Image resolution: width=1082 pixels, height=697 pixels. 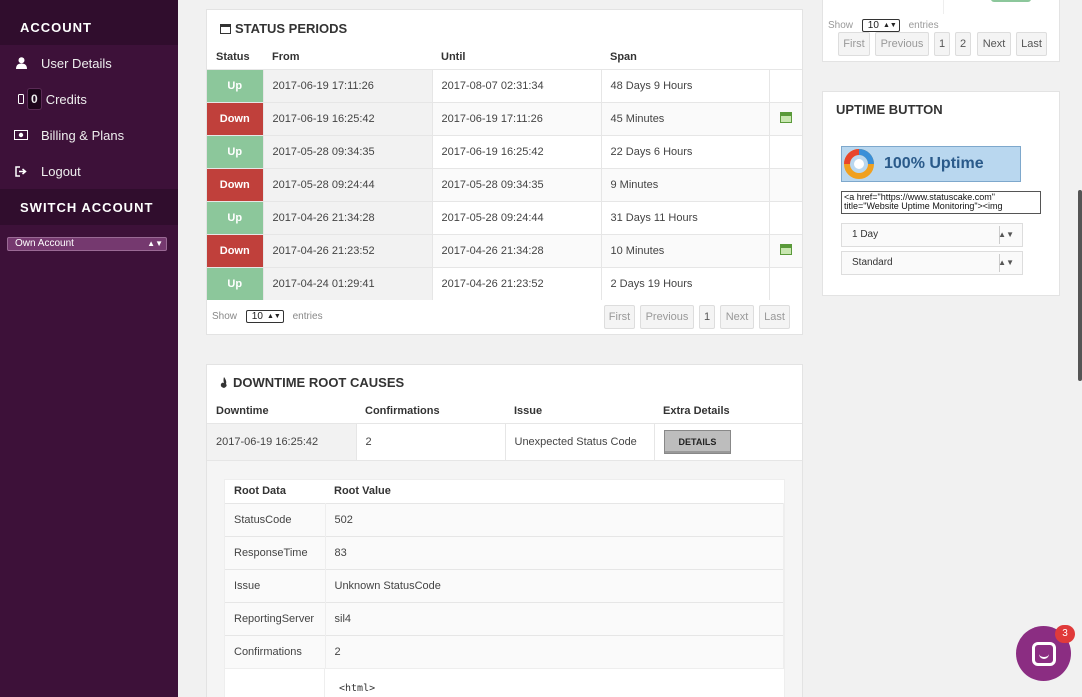 What do you see at coordinates (728, 411) in the screenshot?
I see `col-extra-details: Extra Details` at bounding box center [728, 411].